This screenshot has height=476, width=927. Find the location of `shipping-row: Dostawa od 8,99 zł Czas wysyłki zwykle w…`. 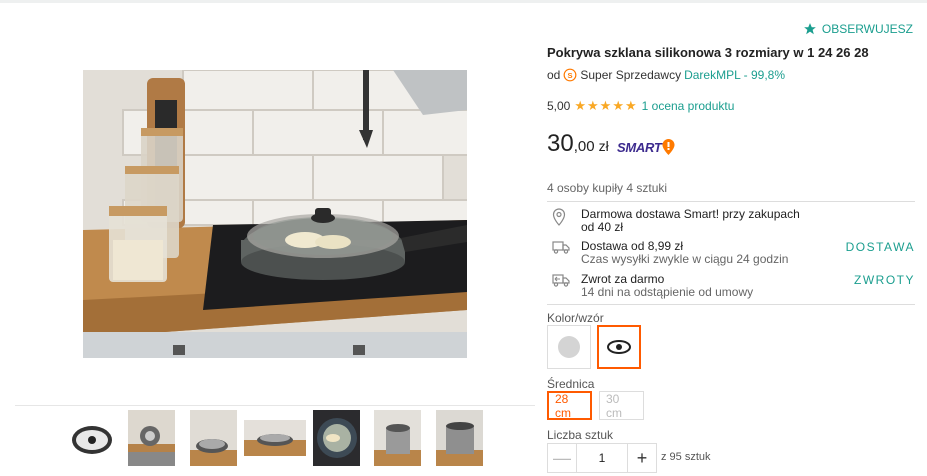

shipping-row: Dostawa od 8,99 zł Czas wysyłki zwykle w… is located at coordinates (731, 253).